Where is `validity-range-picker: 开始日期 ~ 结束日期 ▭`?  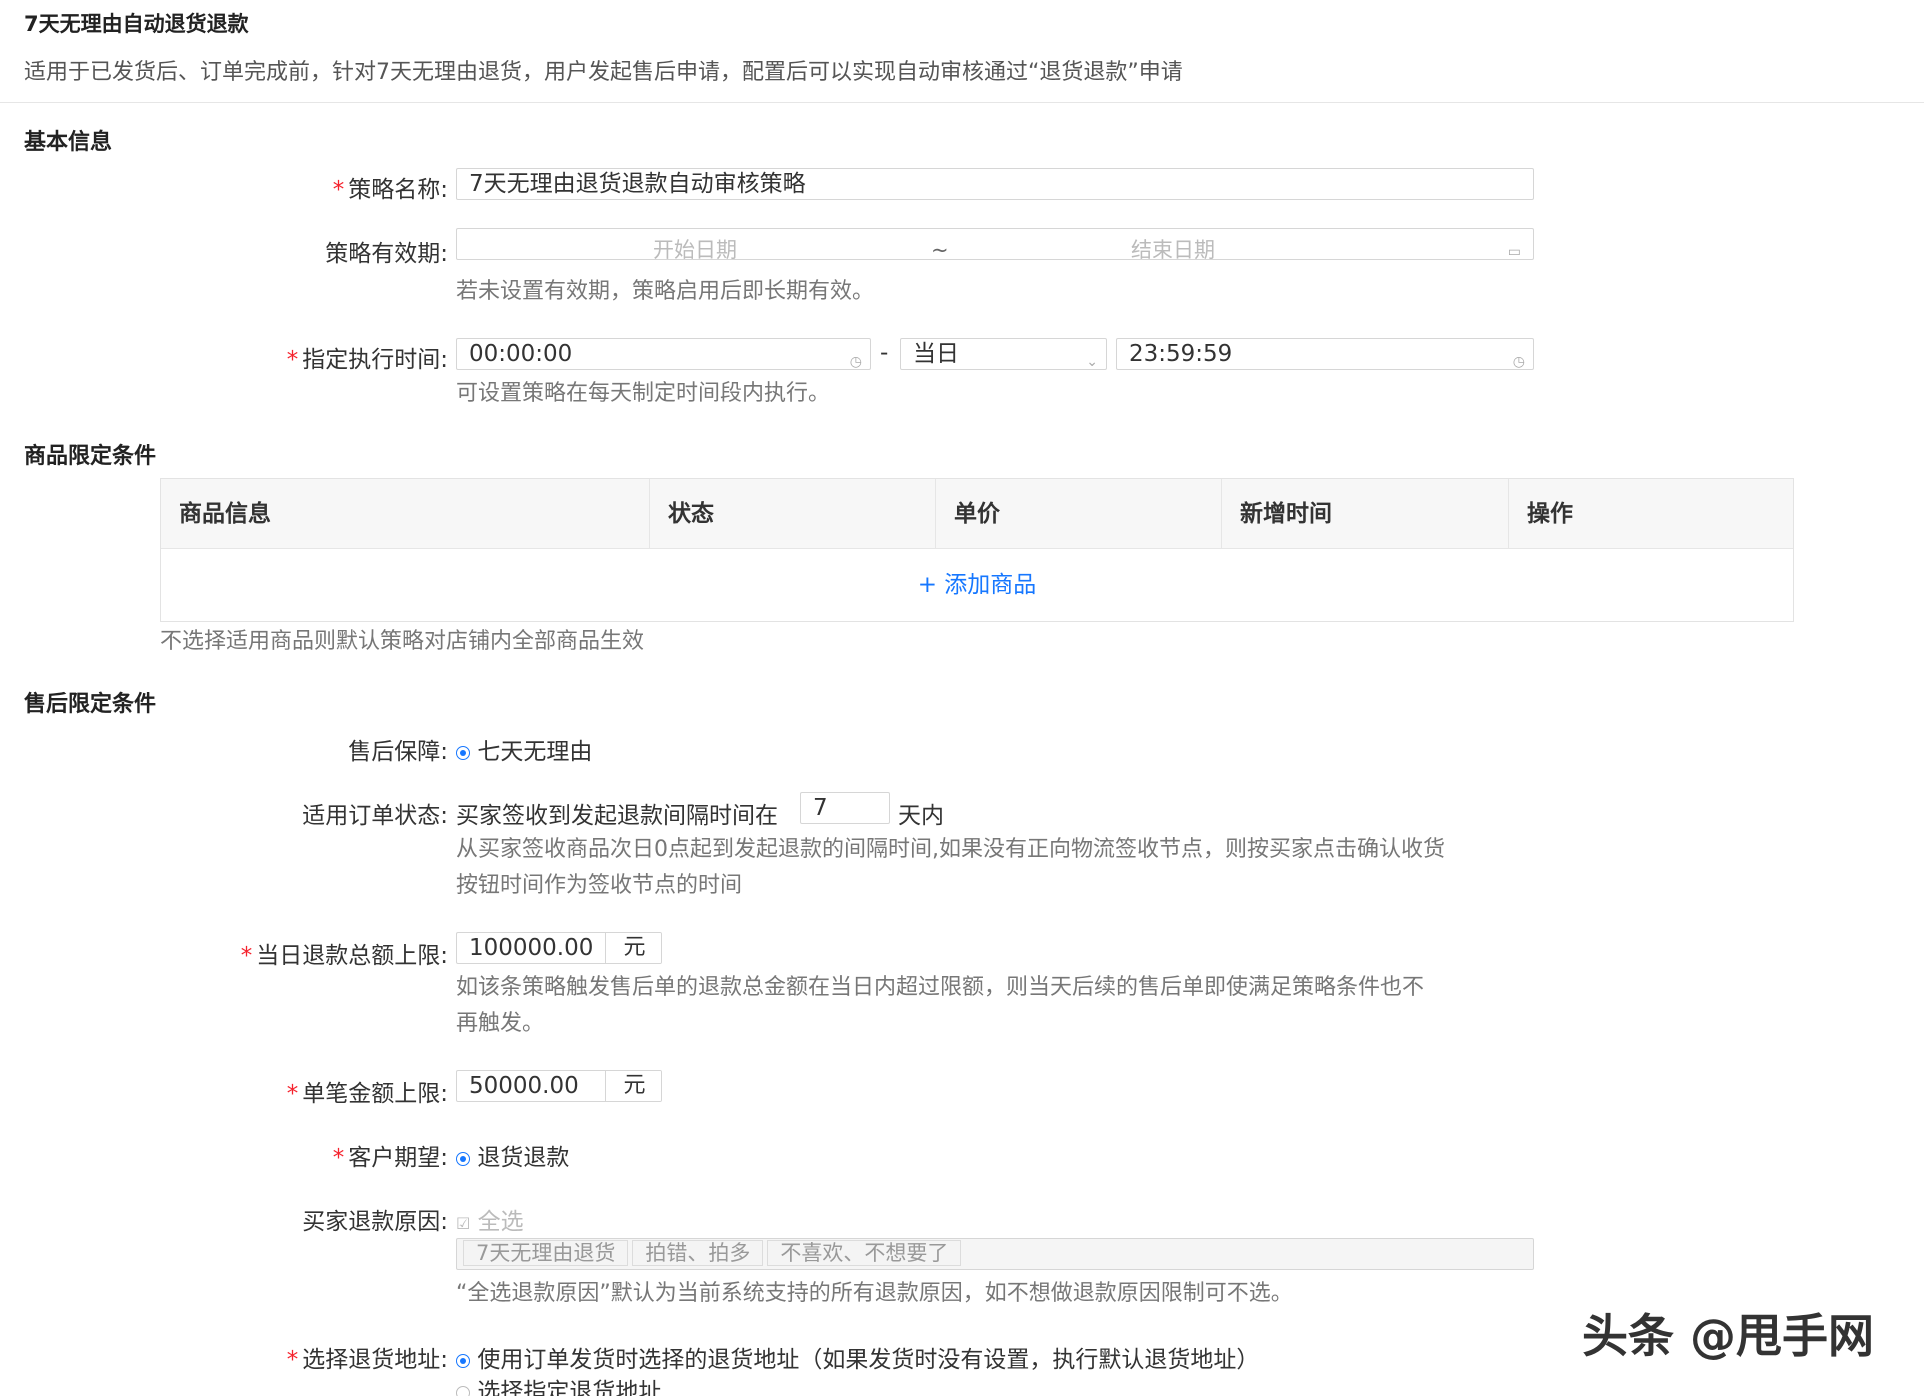
validity-range-picker: 开始日期 ~ 结束日期 ▭ is located at coordinates (995, 244).